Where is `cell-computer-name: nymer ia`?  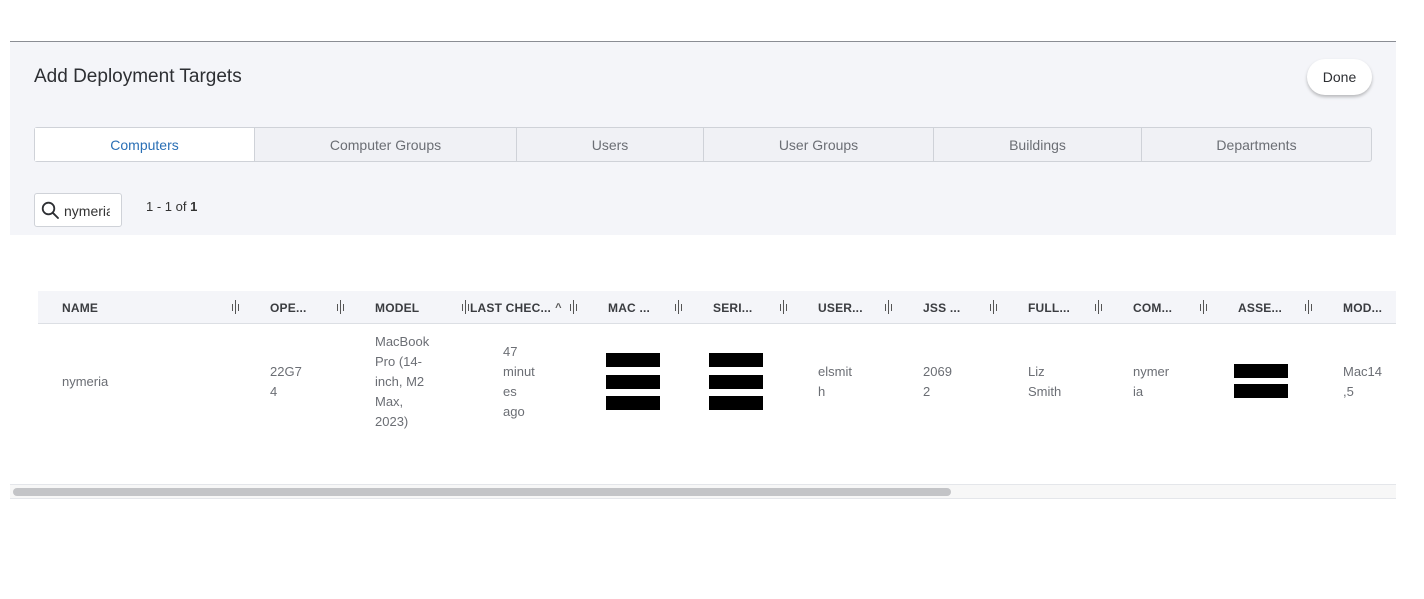 cell-computer-name: nymer ia is located at coordinates (1151, 381).